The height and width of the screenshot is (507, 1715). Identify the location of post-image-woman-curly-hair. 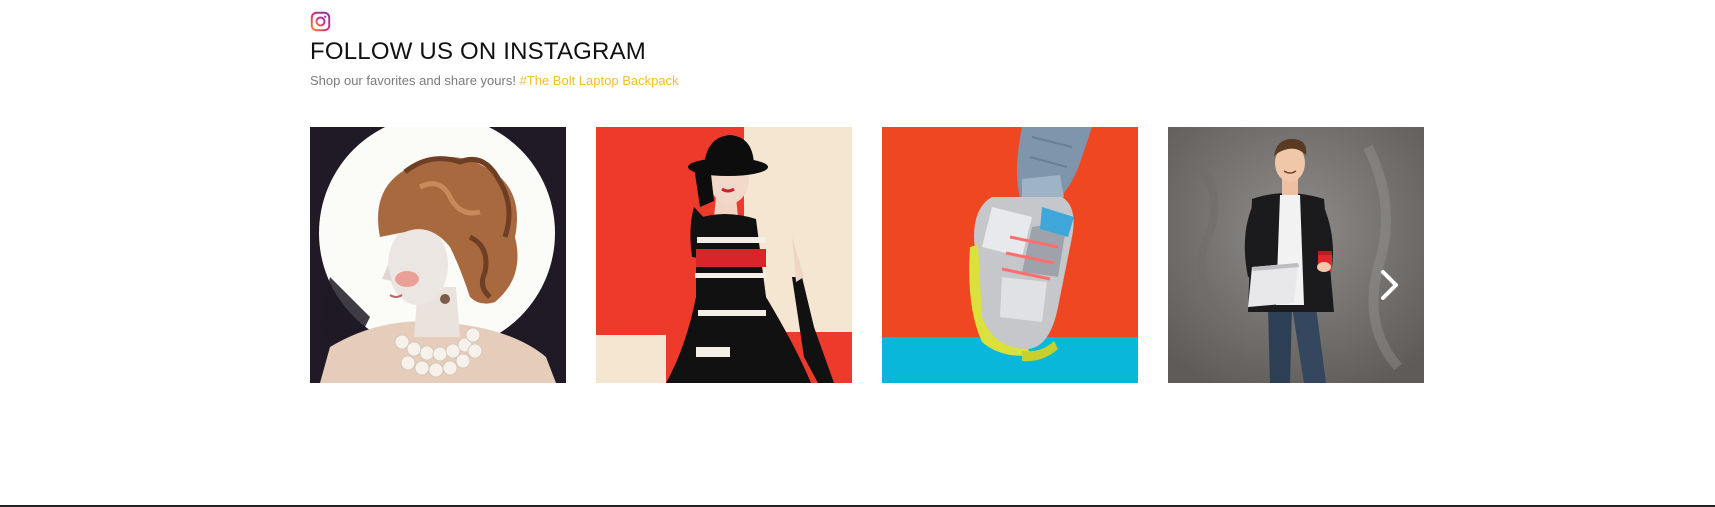
(438, 255).